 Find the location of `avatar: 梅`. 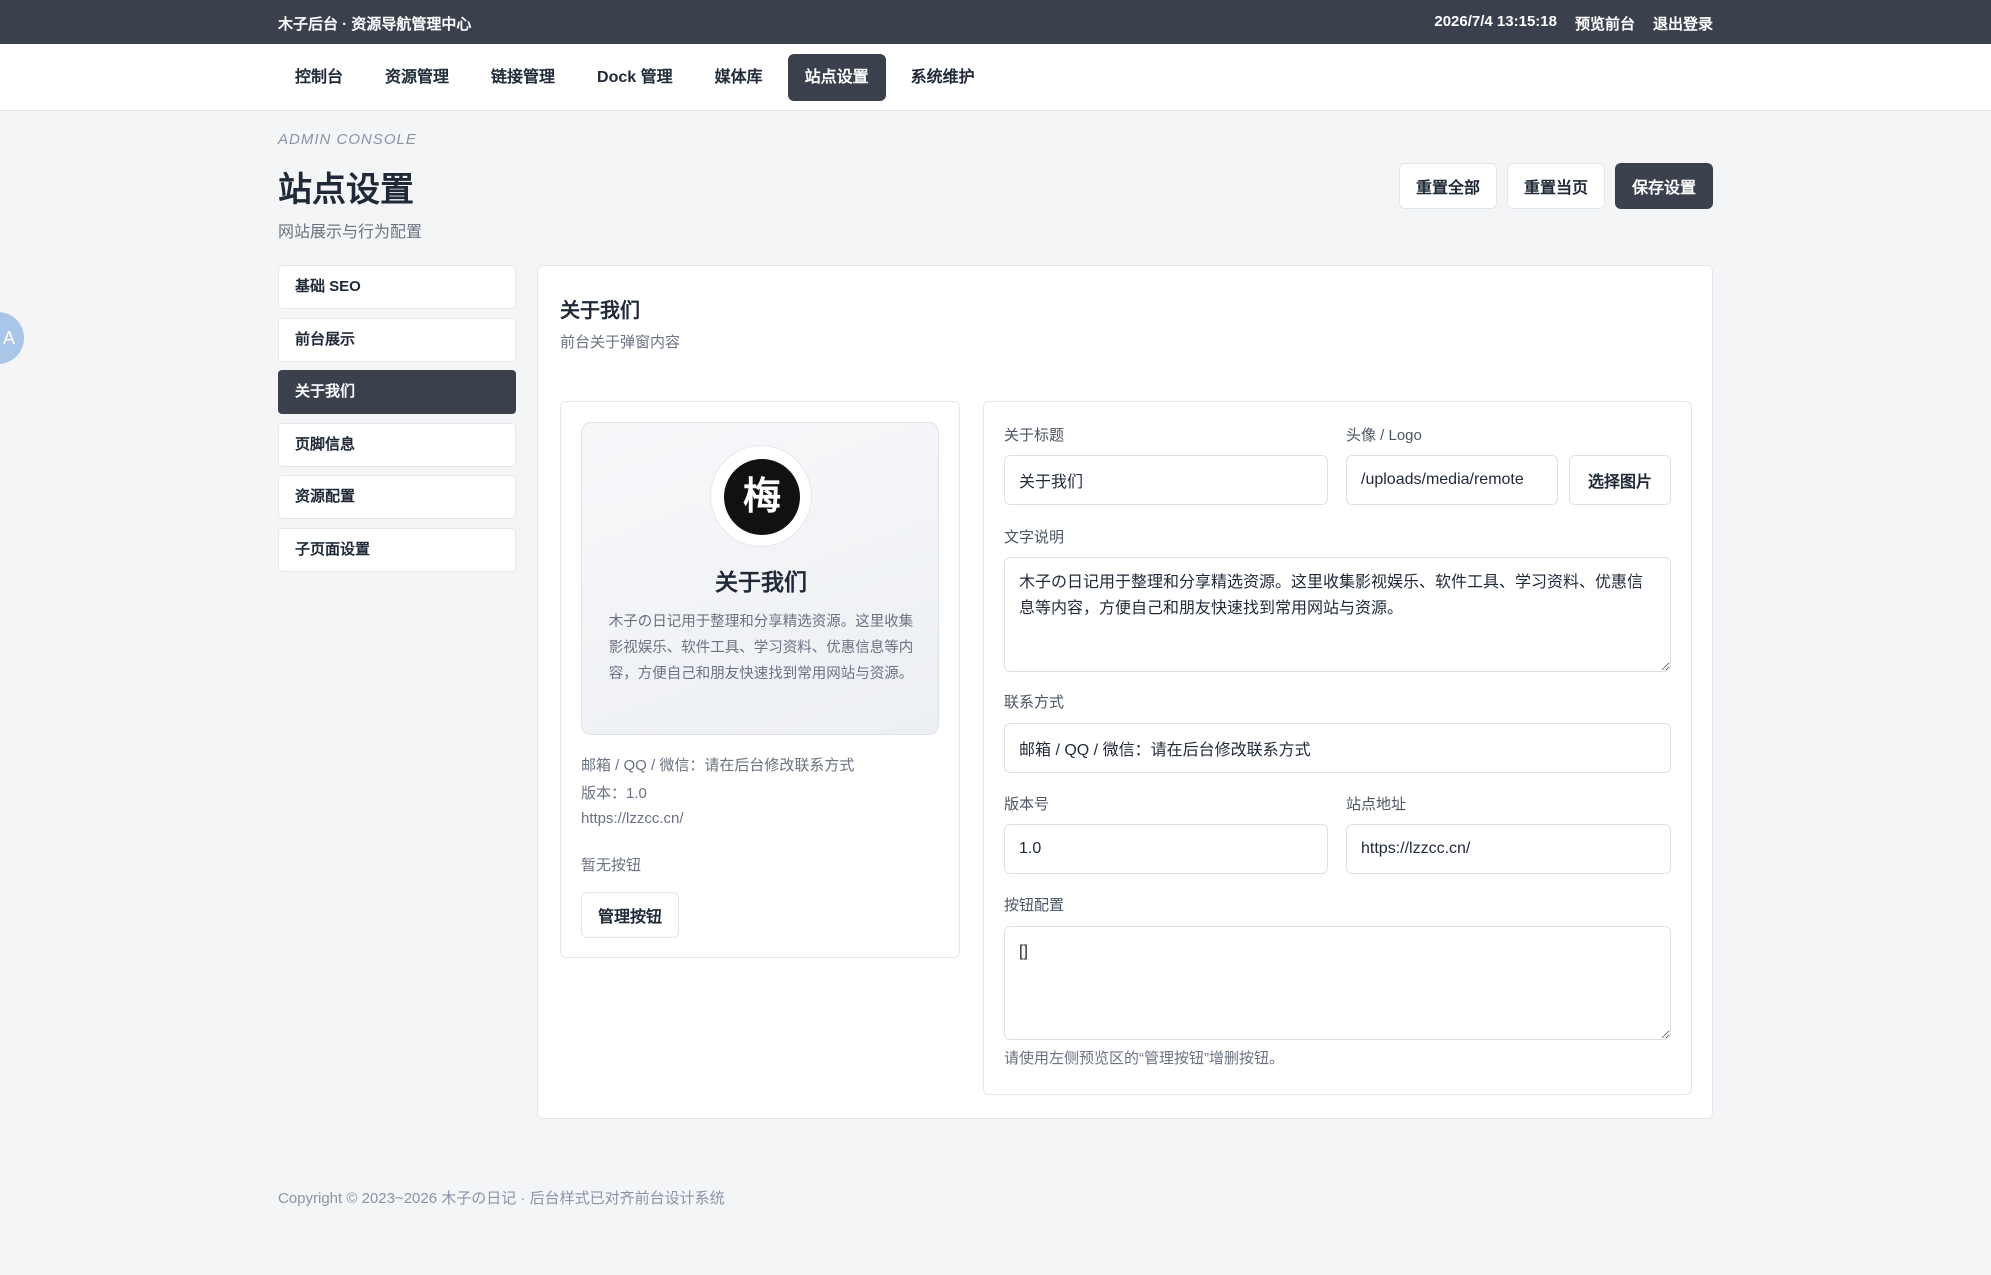

avatar: 梅 is located at coordinates (761, 496).